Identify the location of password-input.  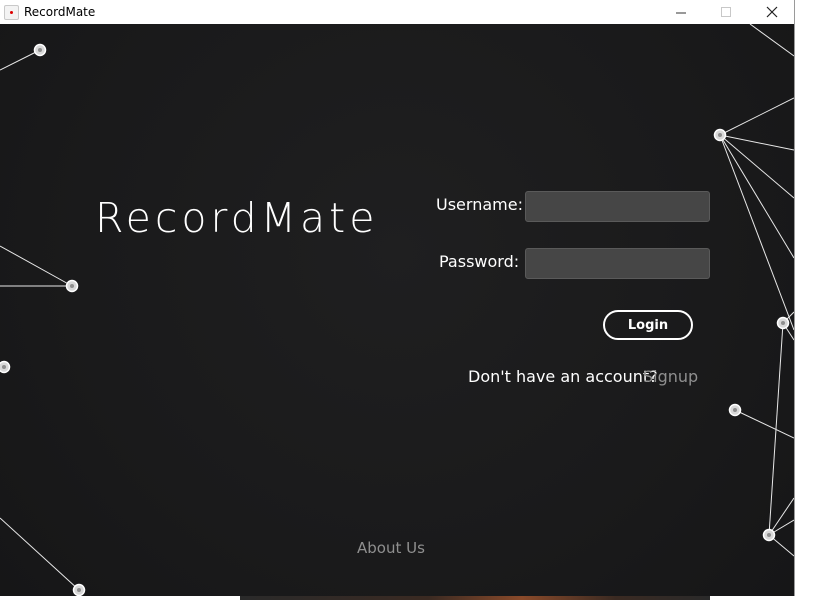
(617, 263).